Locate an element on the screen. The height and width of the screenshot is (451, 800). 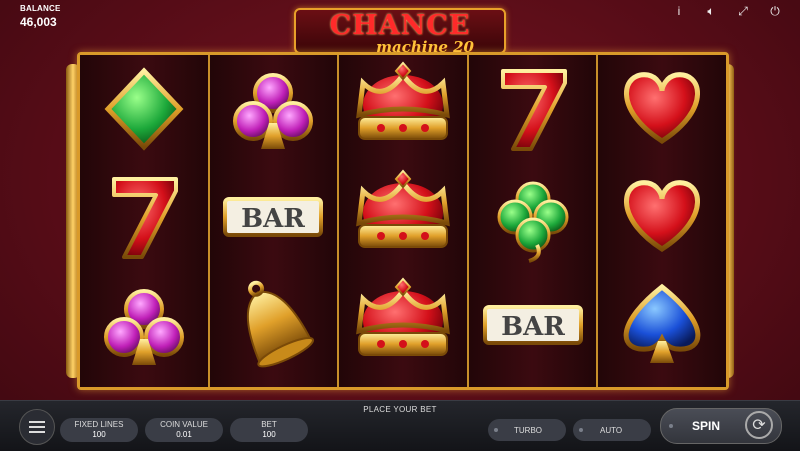
symbol-blue-spade is located at coordinates (662, 325).